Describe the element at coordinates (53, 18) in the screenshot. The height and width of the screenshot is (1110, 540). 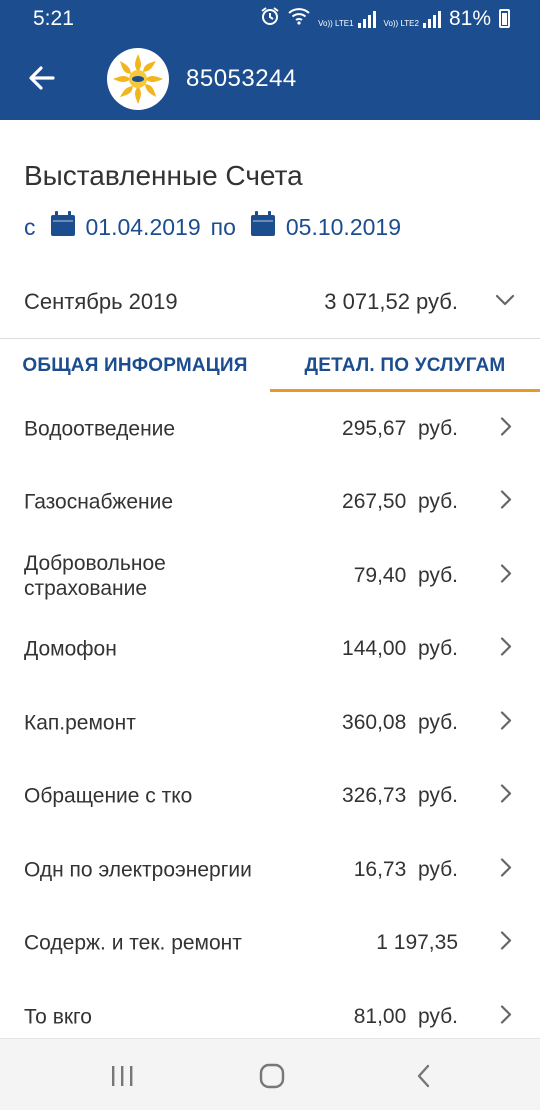
I see `status-time: 5:21` at that location.